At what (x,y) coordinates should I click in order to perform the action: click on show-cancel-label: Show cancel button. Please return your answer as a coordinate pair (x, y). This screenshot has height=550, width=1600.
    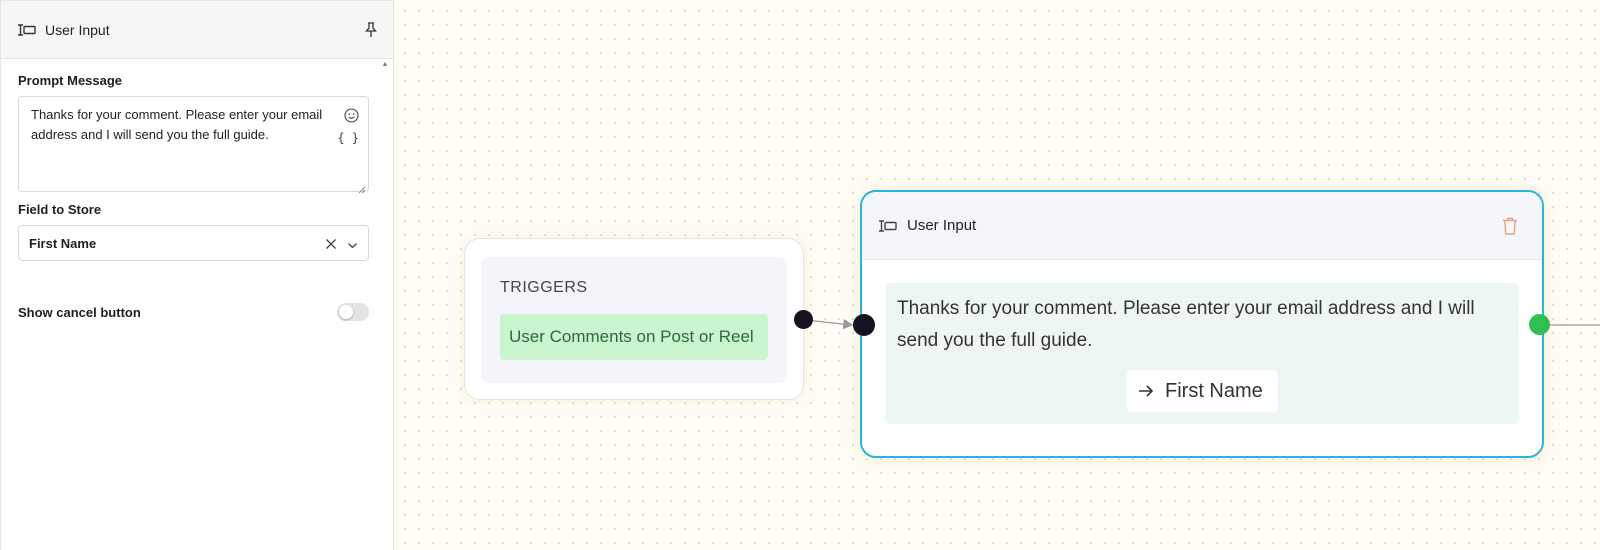
    Looking at the image, I should click on (79, 312).